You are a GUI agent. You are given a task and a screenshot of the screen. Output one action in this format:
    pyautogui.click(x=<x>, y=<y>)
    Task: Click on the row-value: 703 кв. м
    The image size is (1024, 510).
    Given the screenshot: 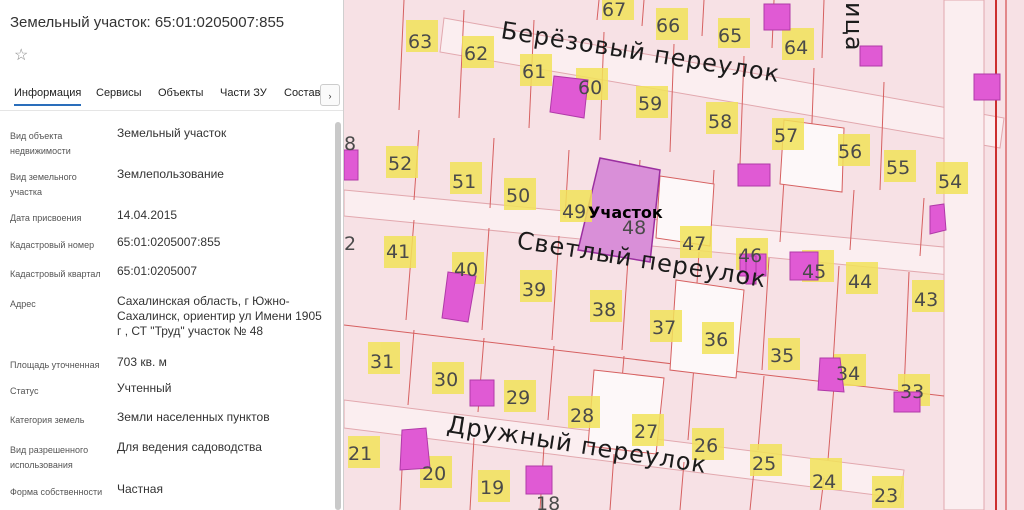 What is the action you would take?
    pyautogui.click(x=142, y=362)
    